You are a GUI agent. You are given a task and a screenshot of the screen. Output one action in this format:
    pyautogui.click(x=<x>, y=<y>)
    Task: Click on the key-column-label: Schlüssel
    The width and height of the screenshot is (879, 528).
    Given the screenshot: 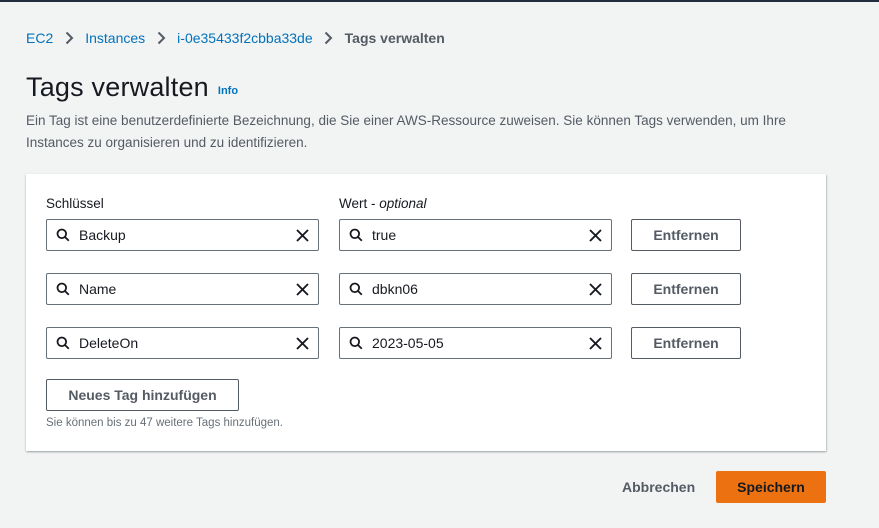 What is the action you would take?
    pyautogui.click(x=75, y=203)
    